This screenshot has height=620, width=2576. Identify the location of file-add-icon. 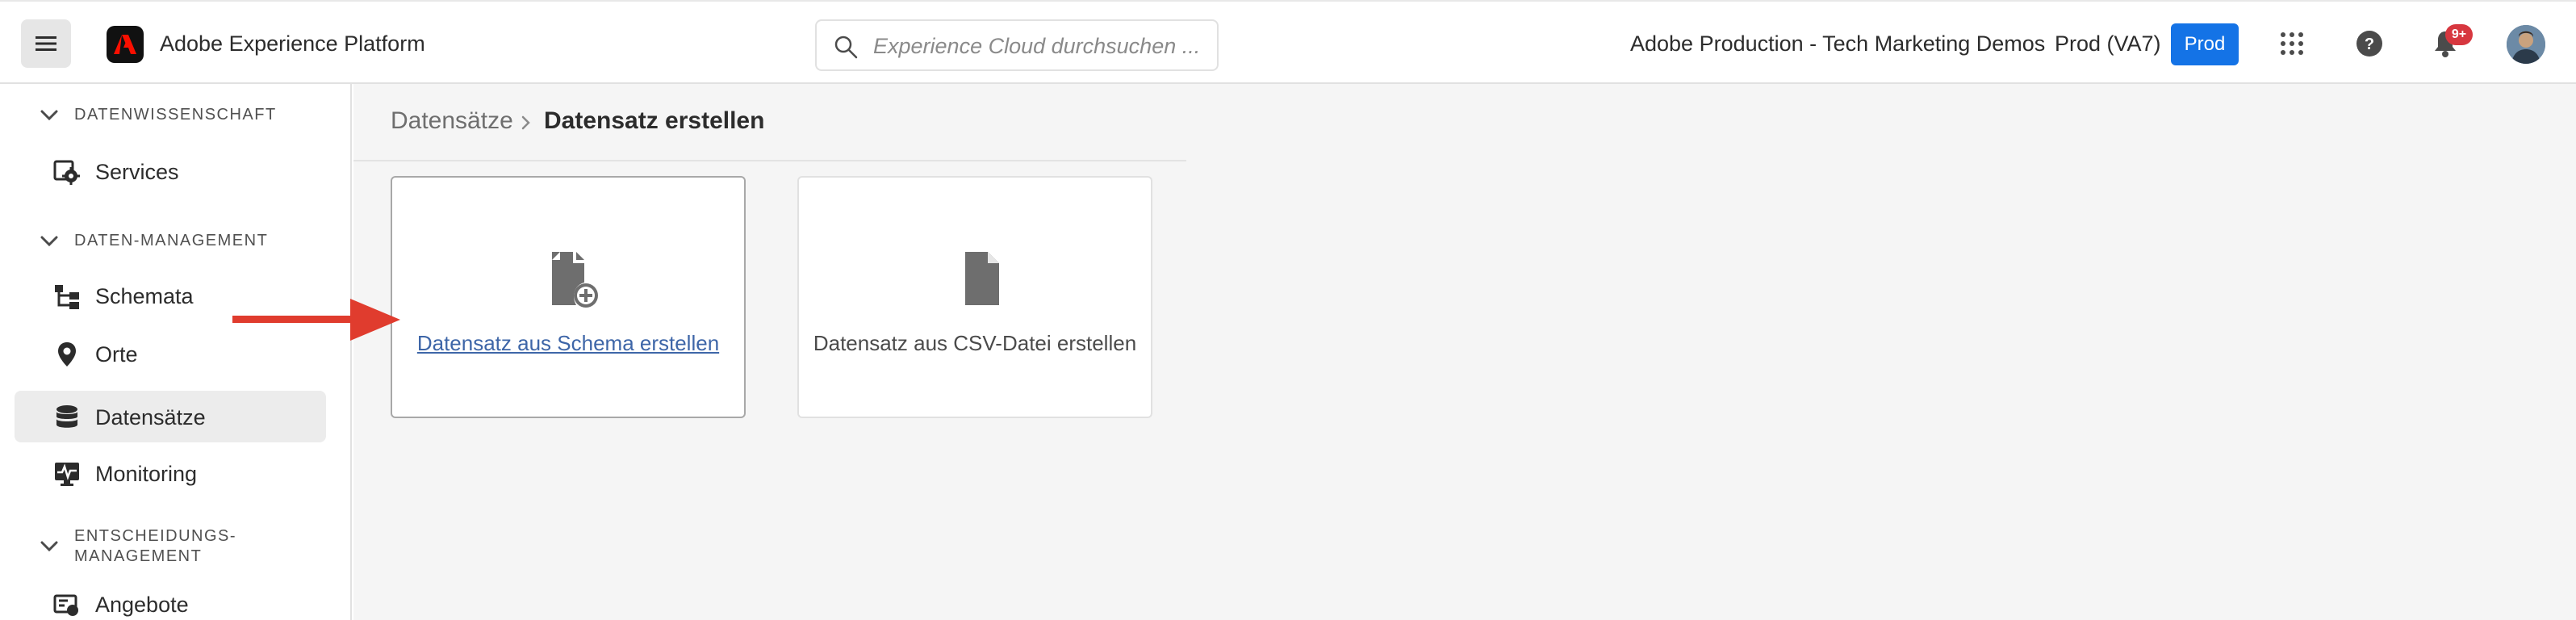
(575, 280).